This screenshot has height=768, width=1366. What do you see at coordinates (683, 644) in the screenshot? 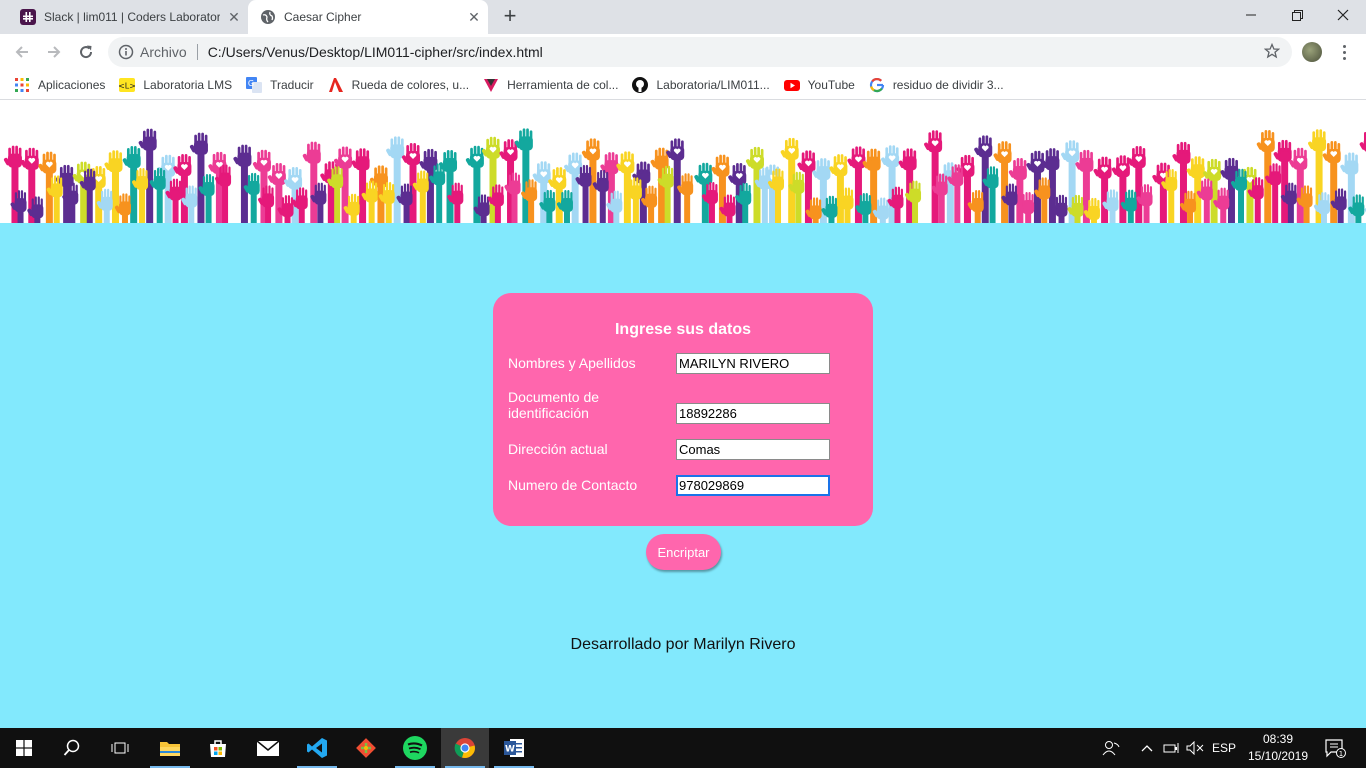
I see `developer-credit: Desarrollado por Marilyn Rivero` at bounding box center [683, 644].